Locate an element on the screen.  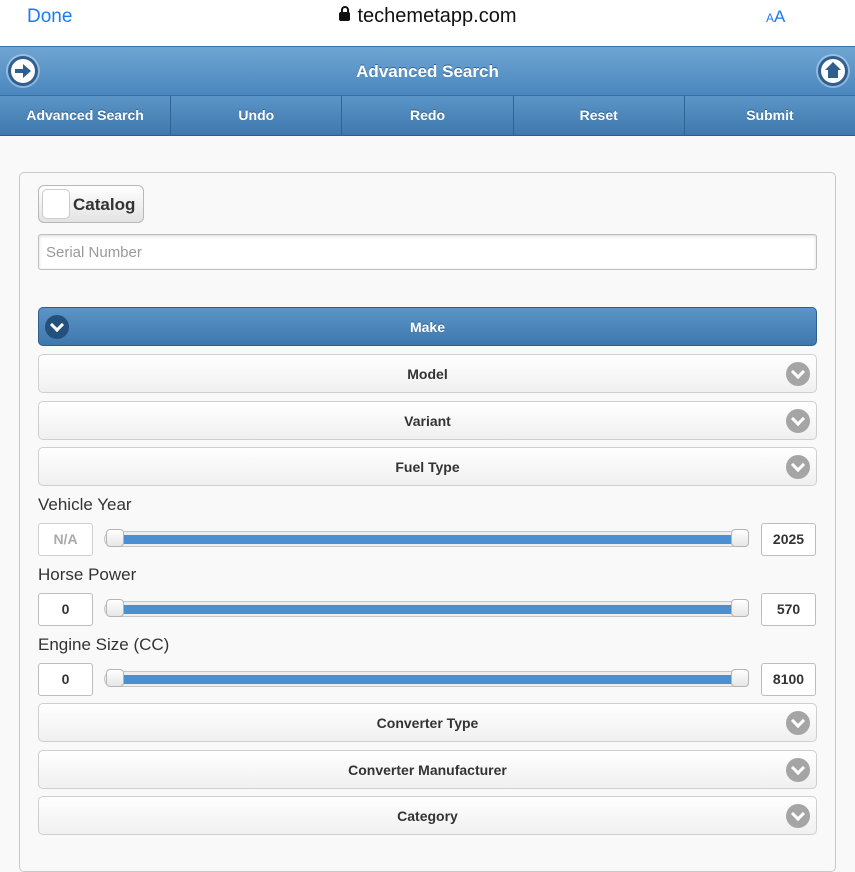
vehicle-year-min-input: N/A is located at coordinates (65, 539).